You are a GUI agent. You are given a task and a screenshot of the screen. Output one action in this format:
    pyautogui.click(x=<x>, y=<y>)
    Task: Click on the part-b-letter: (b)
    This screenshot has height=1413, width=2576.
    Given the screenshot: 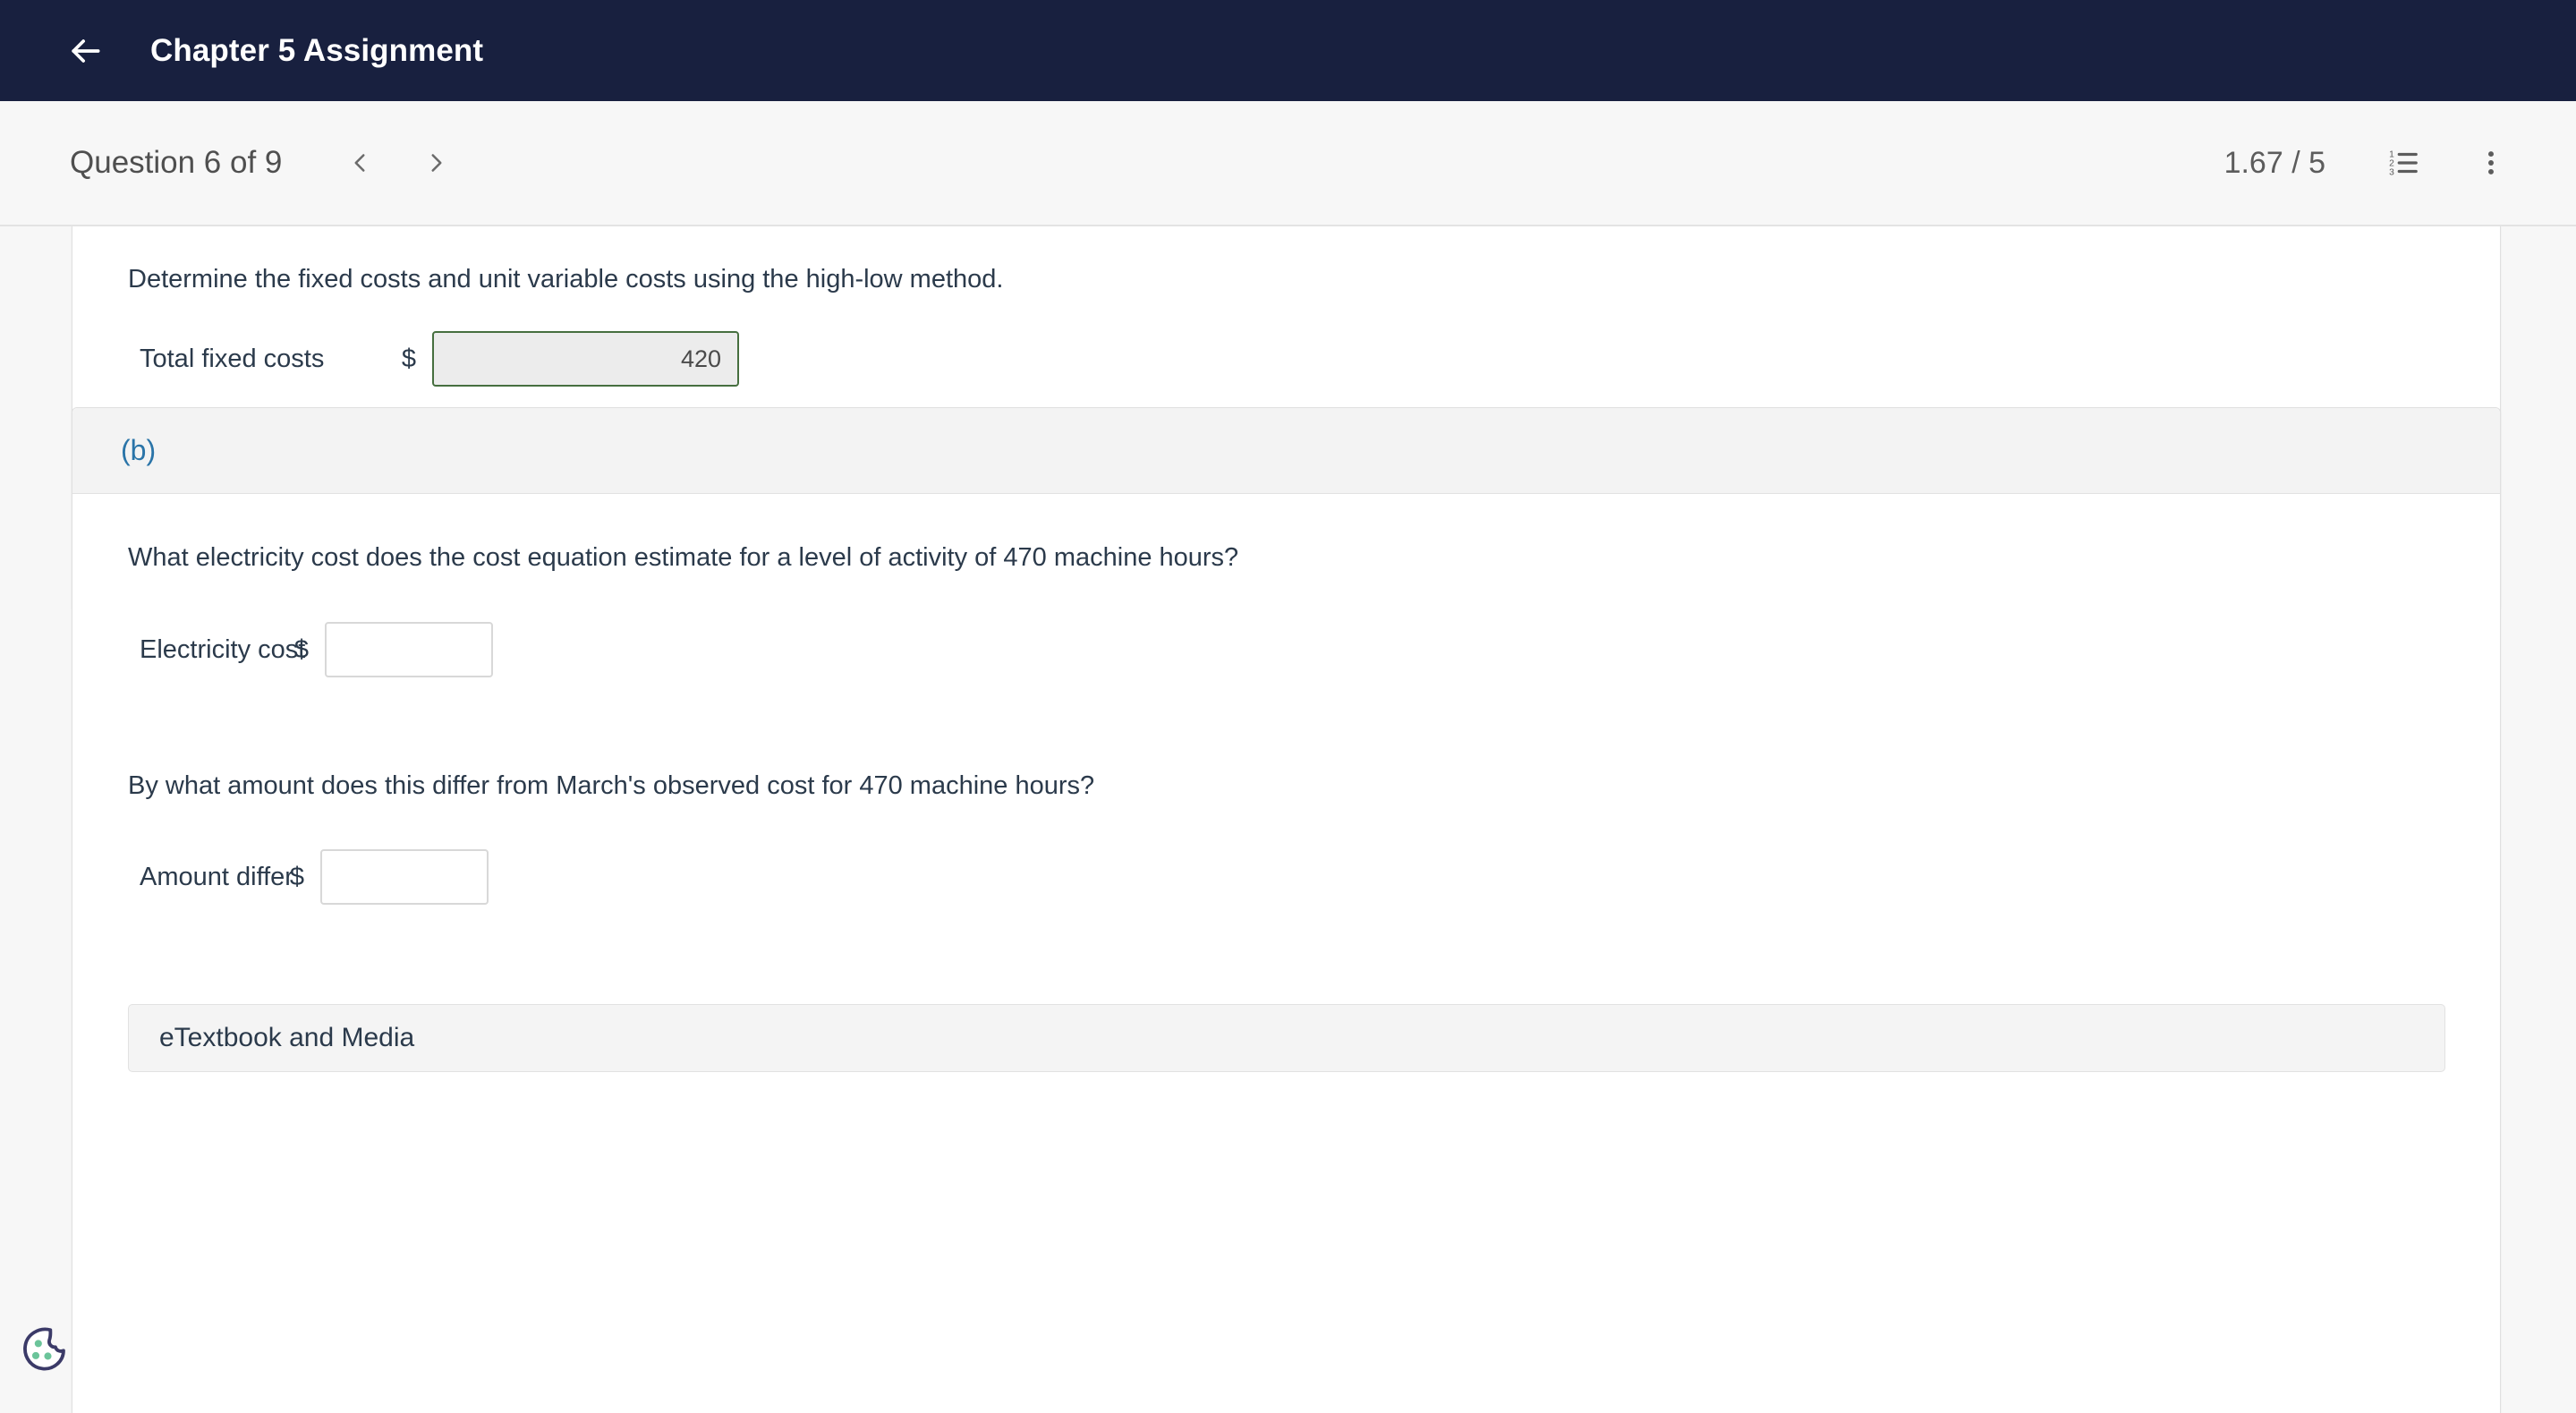 What is the action you would take?
    pyautogui.click(x=139, y=450)
    